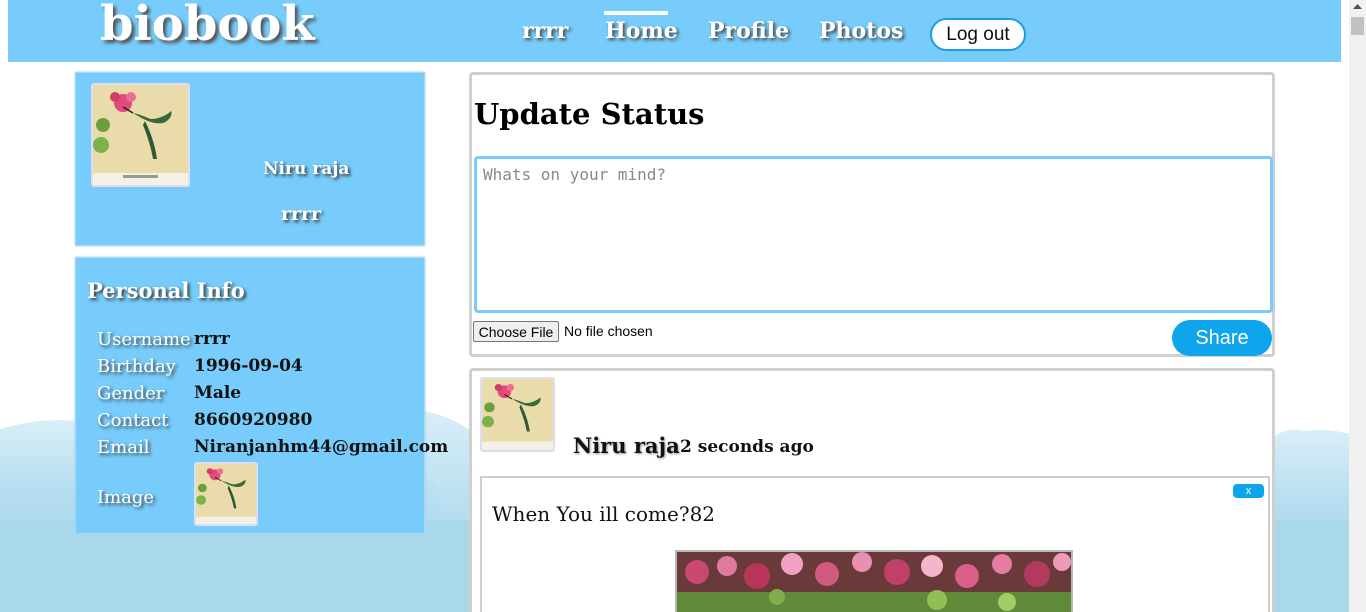  I want to click on info-value-contact: 8660920980, so click(253, 420).